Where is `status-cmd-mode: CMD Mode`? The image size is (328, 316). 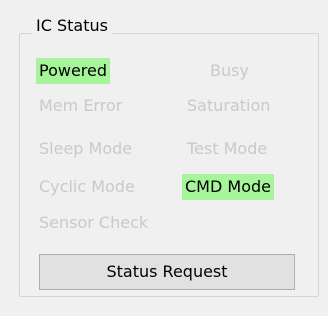 status-cmd-mode: CMD Mode is located at coordinates (228, 187).